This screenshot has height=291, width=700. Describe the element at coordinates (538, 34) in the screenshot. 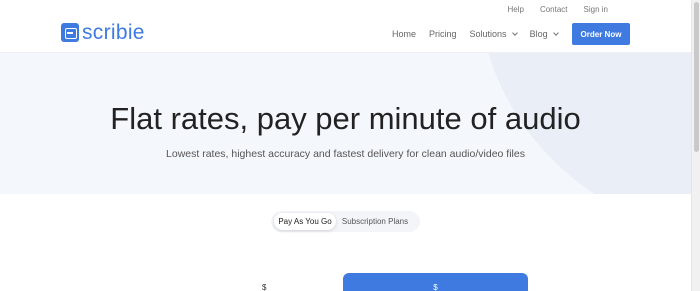

I see `nav-blog-label: Blog` at that location.